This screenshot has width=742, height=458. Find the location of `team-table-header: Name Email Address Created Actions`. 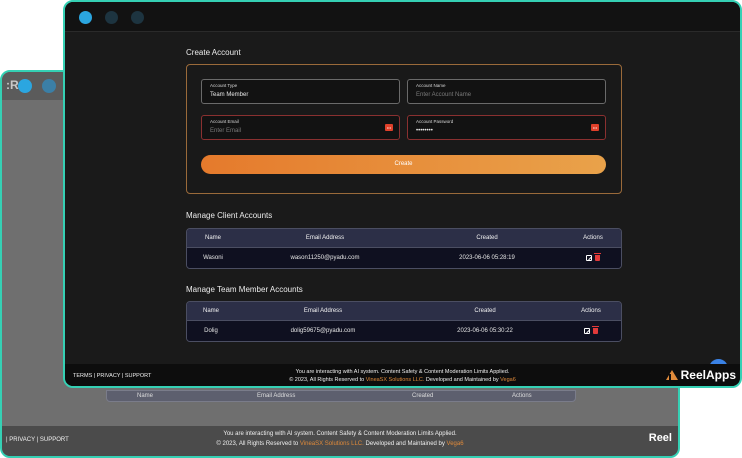

team-table-header: Name Email Address Created Actions is located at coordinates (404, 311).